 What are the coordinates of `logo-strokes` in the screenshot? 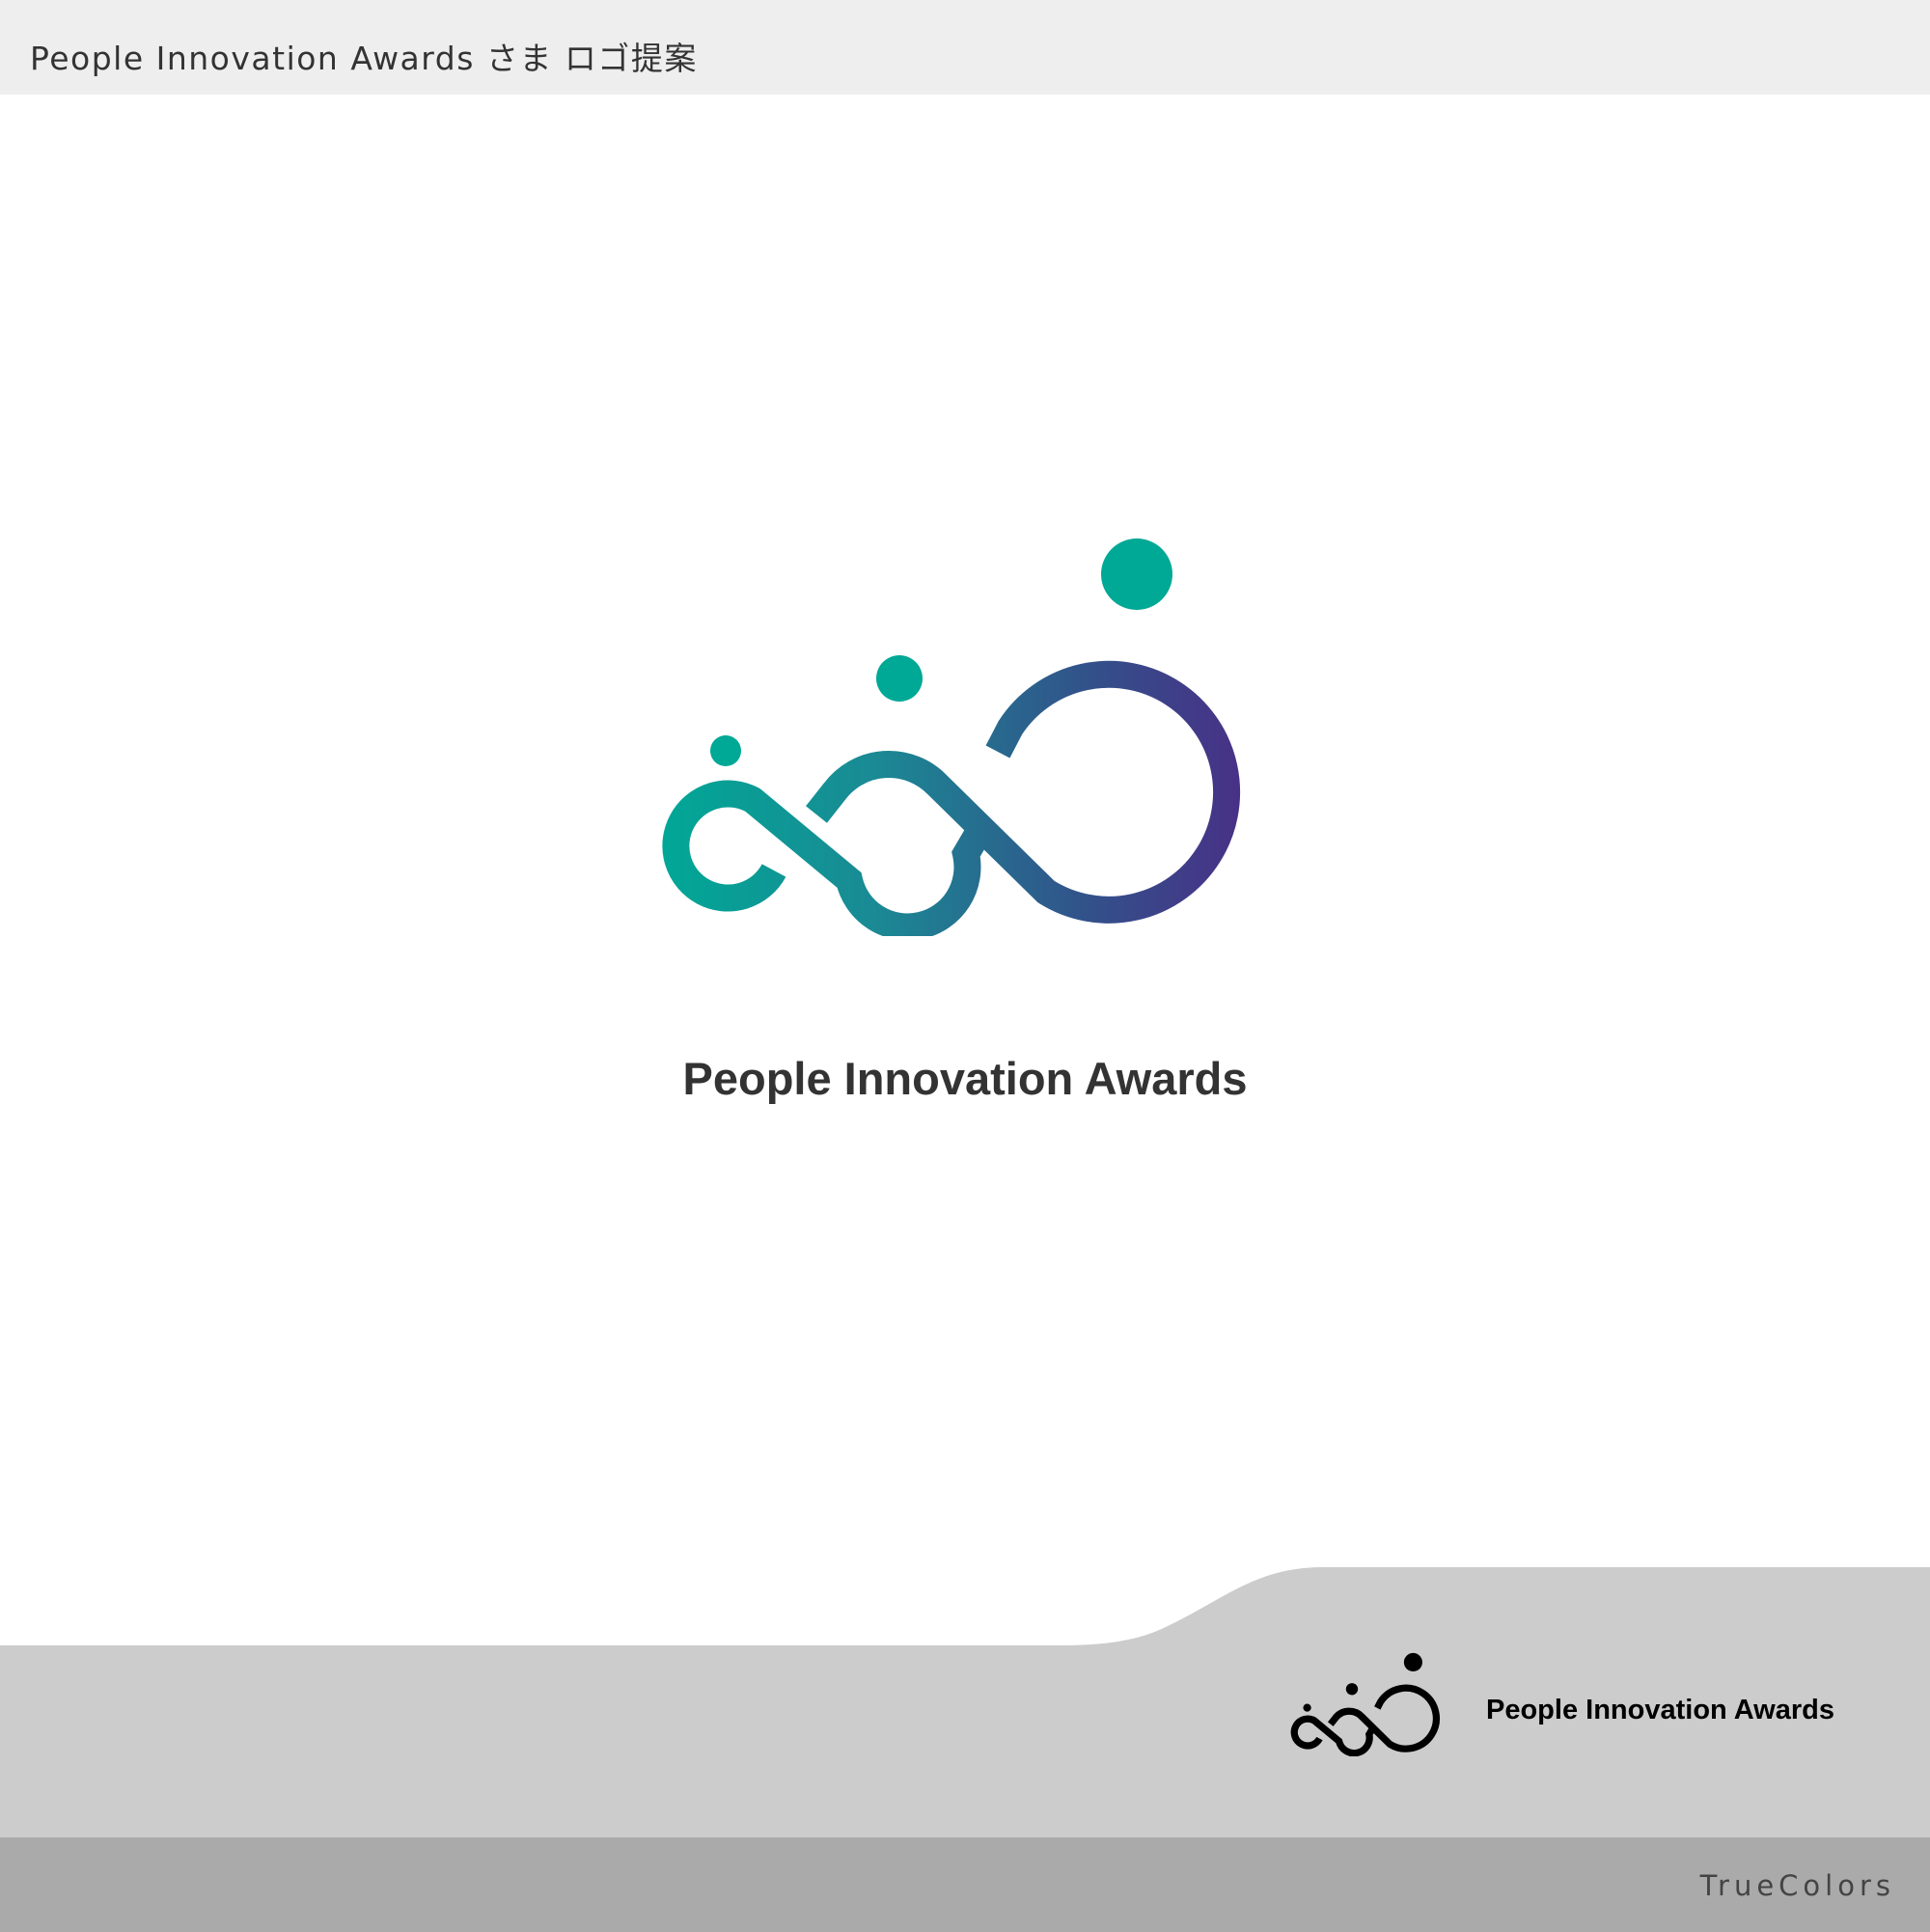 It's located at (951, 798).